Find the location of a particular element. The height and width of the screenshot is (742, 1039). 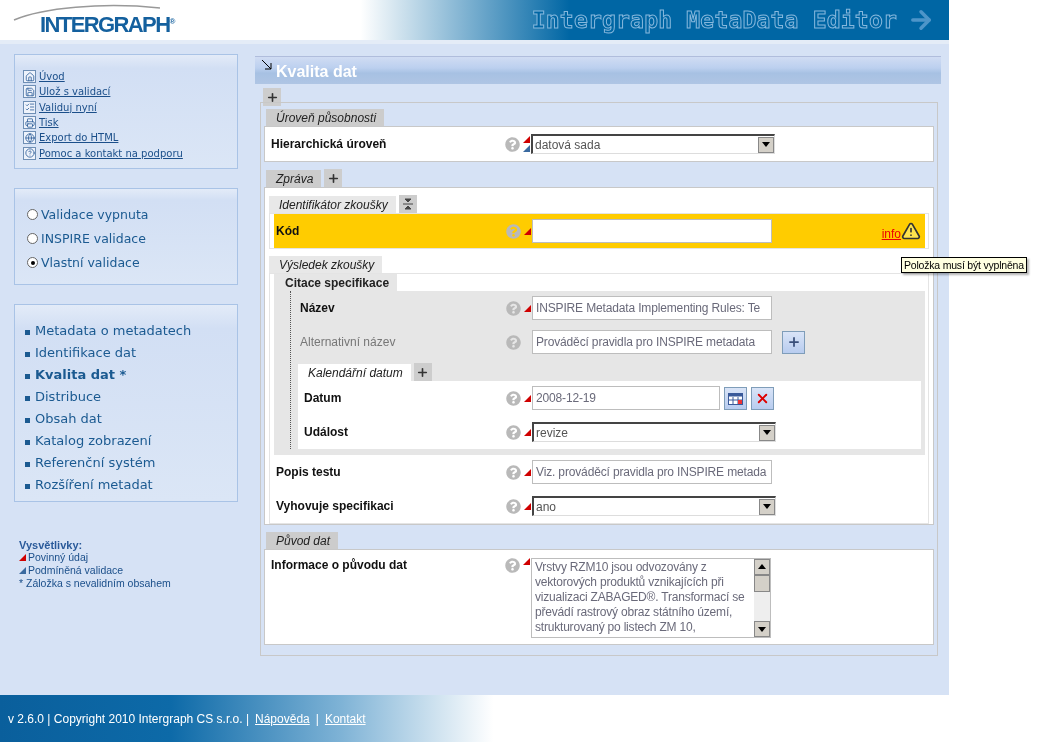

help-icon is located at coordinates (29, 153).